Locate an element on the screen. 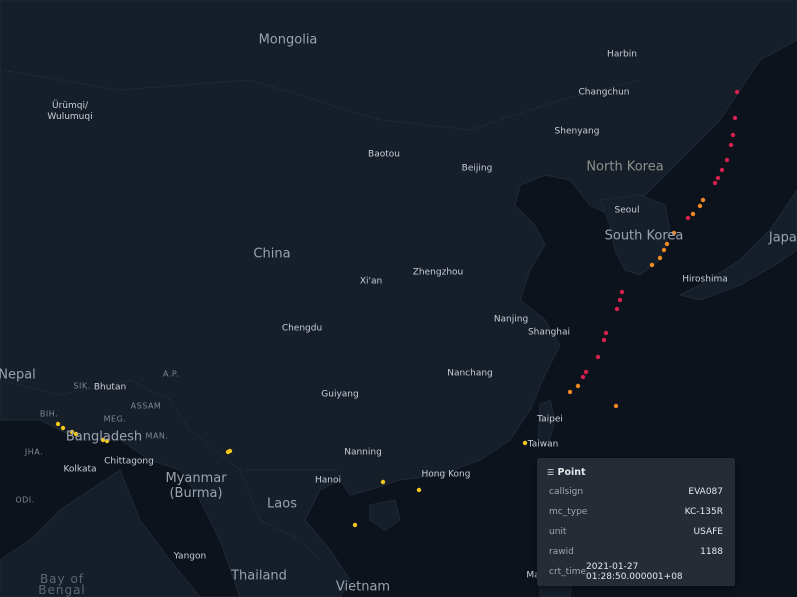 This screenshot has height=597, width=797. citie-label: Kolkata is located at coordinates (80, 469).